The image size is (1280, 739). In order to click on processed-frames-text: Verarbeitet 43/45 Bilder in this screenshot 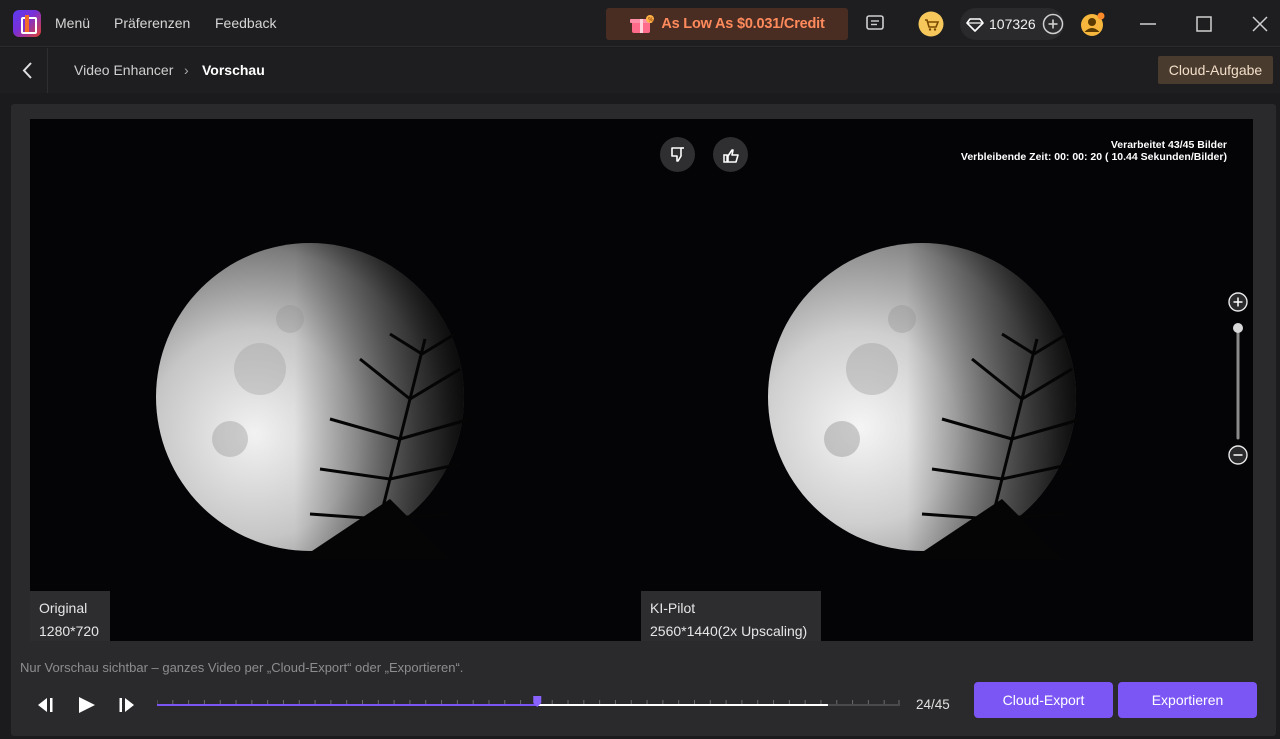, I will do `click(1168, 145)`.